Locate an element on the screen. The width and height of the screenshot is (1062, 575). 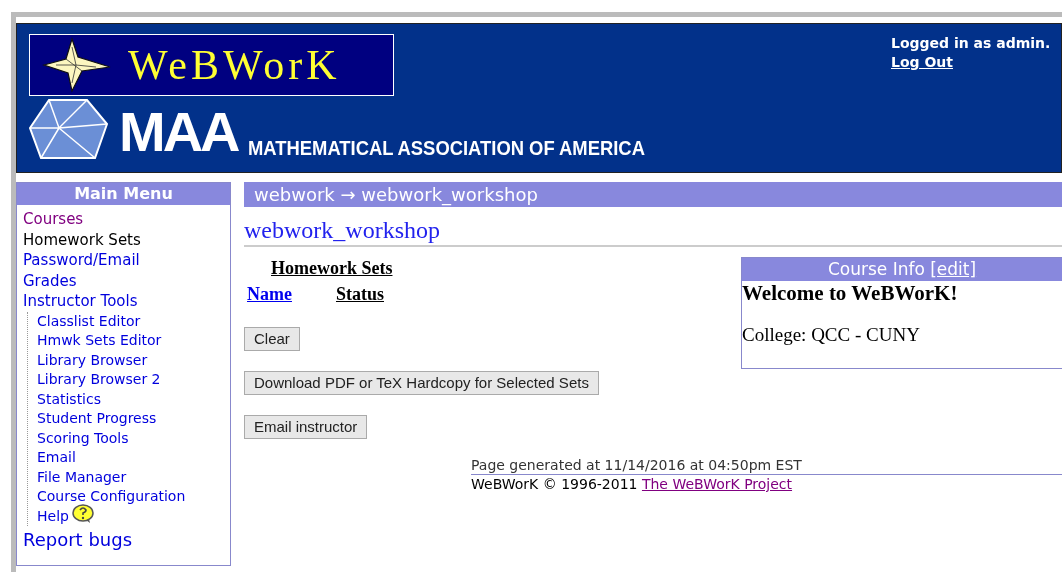
maa-name: MATHEMATICAL ASSOCIATION OF AMERICA is located at coordinates (446, 148).